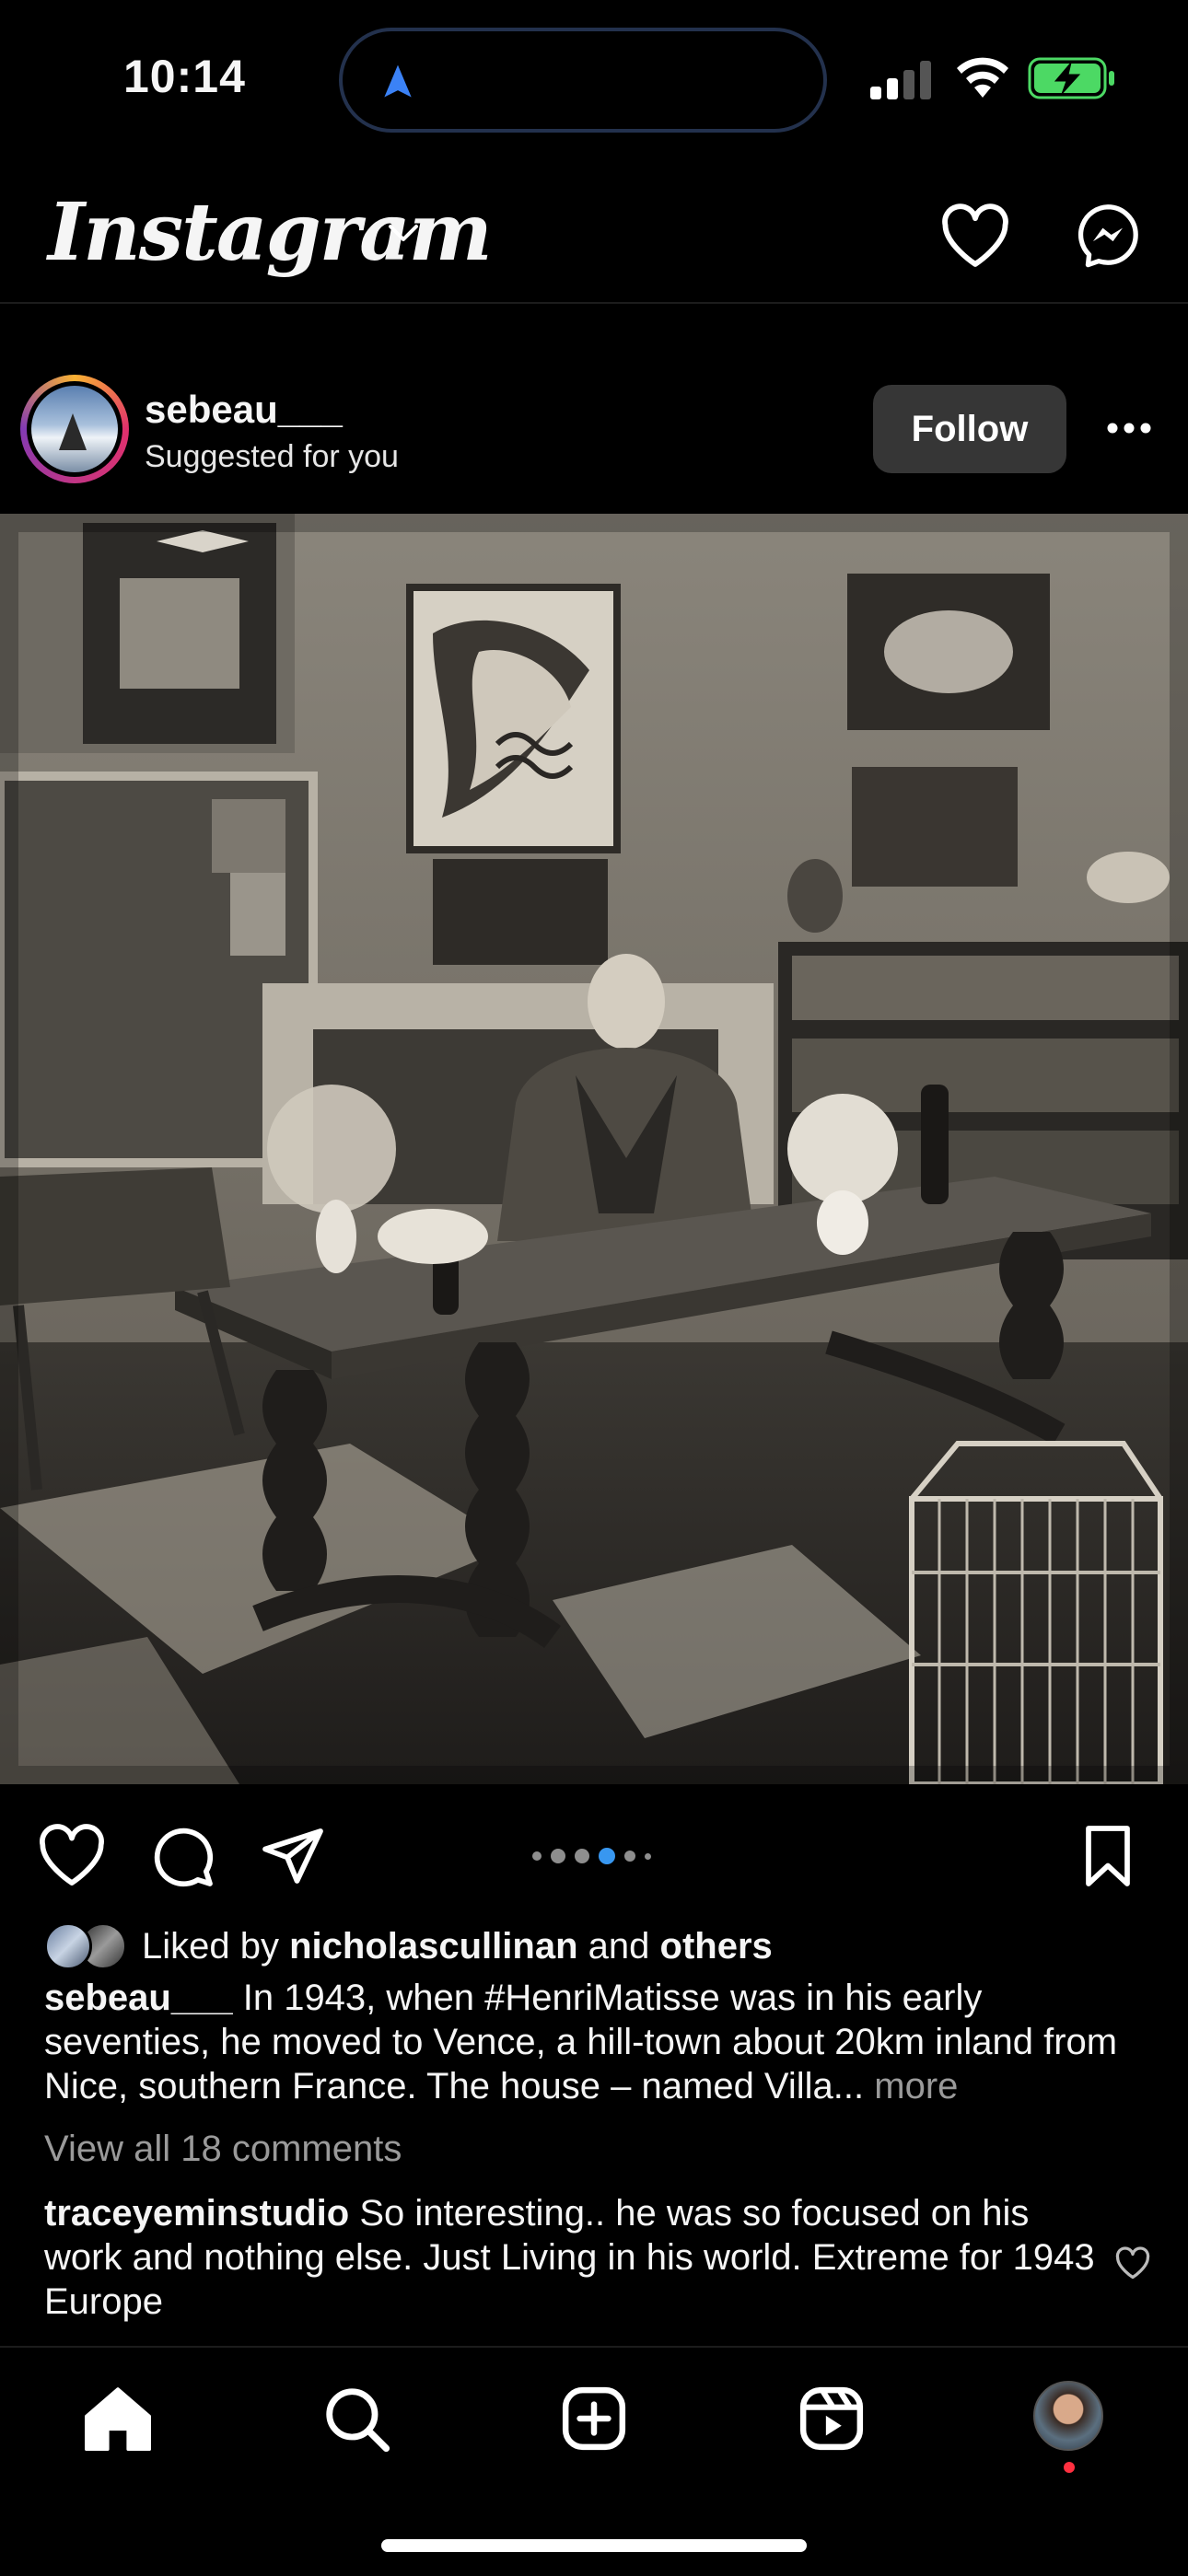 The height and width of the screenshot is (2576, 1188). What do you see at coordinates (272, 456) in the screenshot?
I see `suggested-label: Suggested for you` at bounding box center [272, 456].